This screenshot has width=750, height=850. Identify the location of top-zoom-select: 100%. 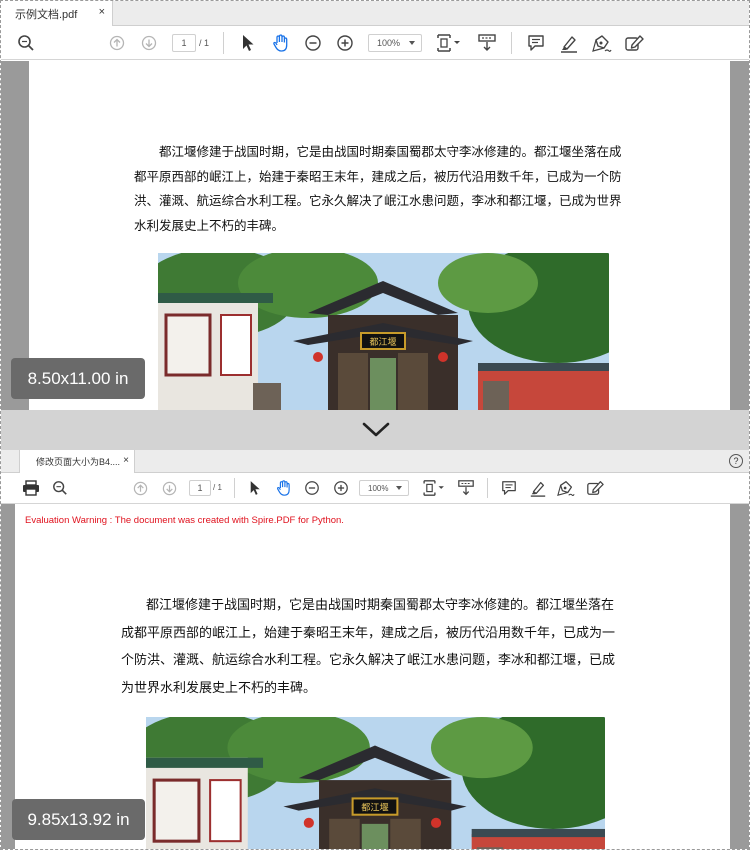
(395, 43).